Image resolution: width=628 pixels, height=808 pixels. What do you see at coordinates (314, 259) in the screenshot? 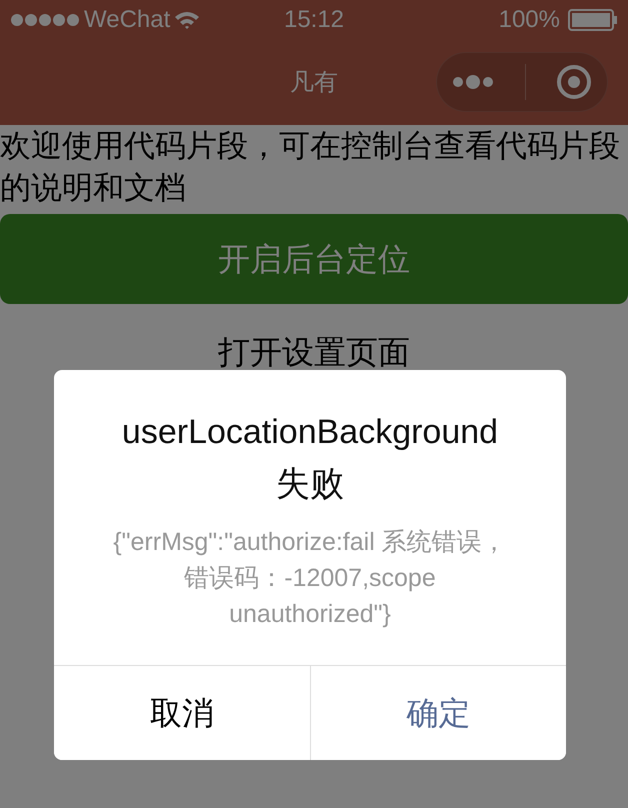
I see `location-button: 开启后台定位` at bounding box center [314, 259].